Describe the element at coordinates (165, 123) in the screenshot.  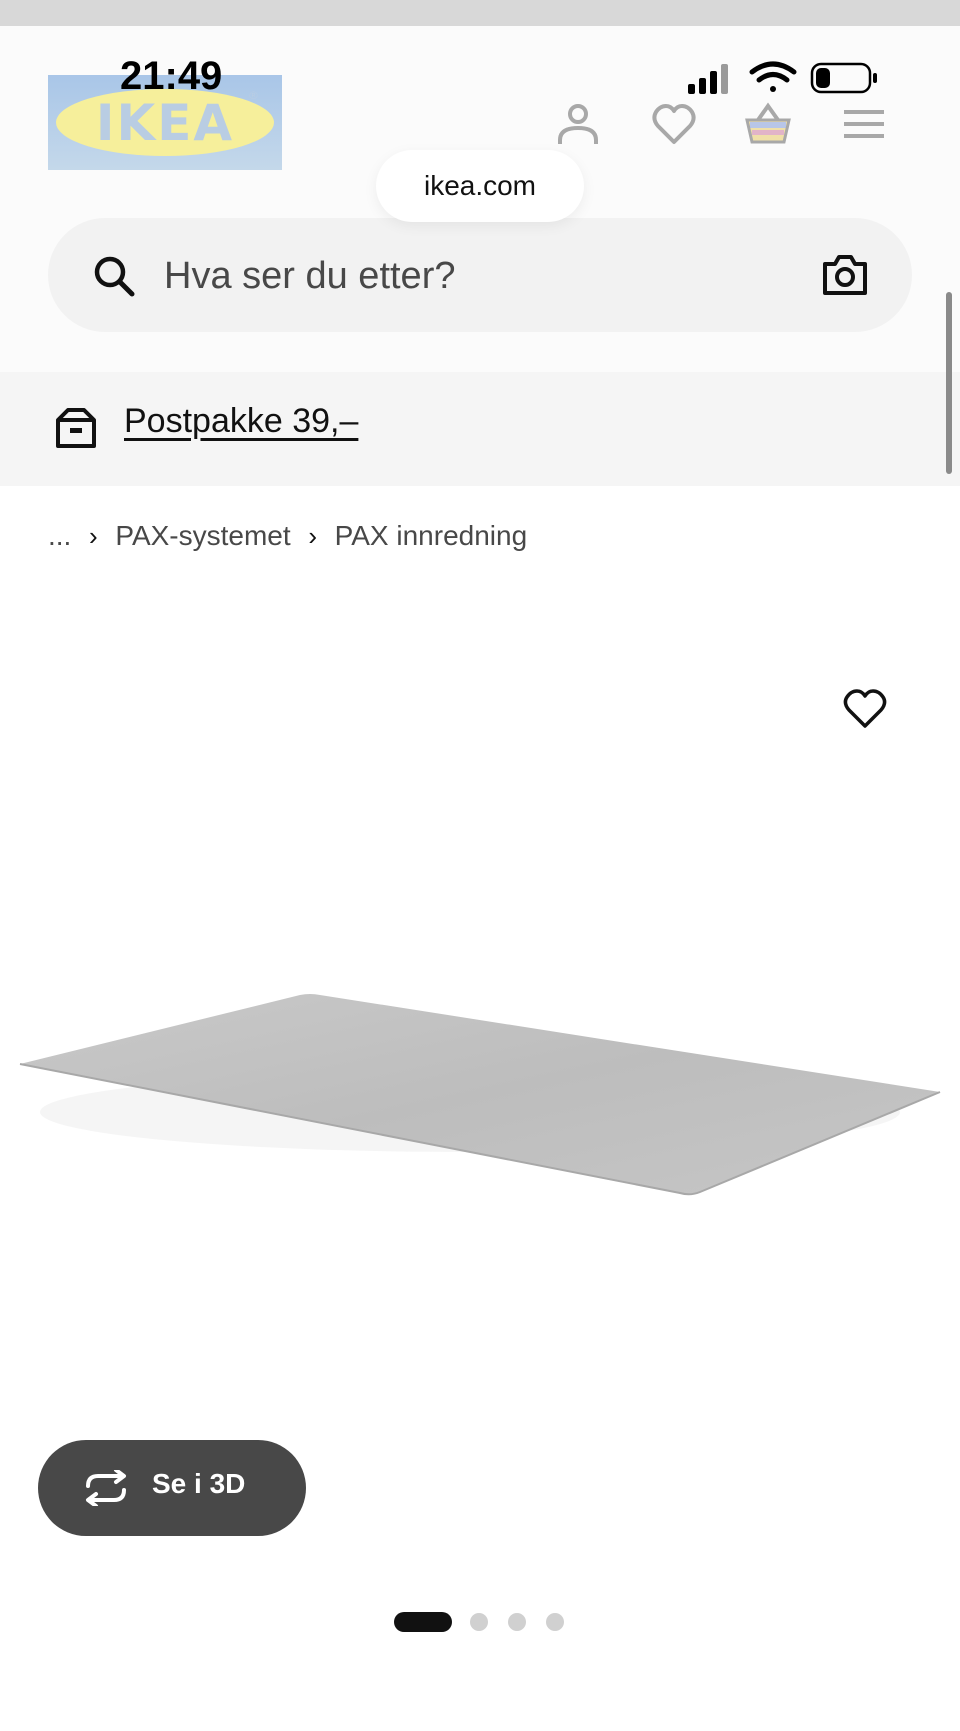
I see `logo-text: IKEA` at that location.